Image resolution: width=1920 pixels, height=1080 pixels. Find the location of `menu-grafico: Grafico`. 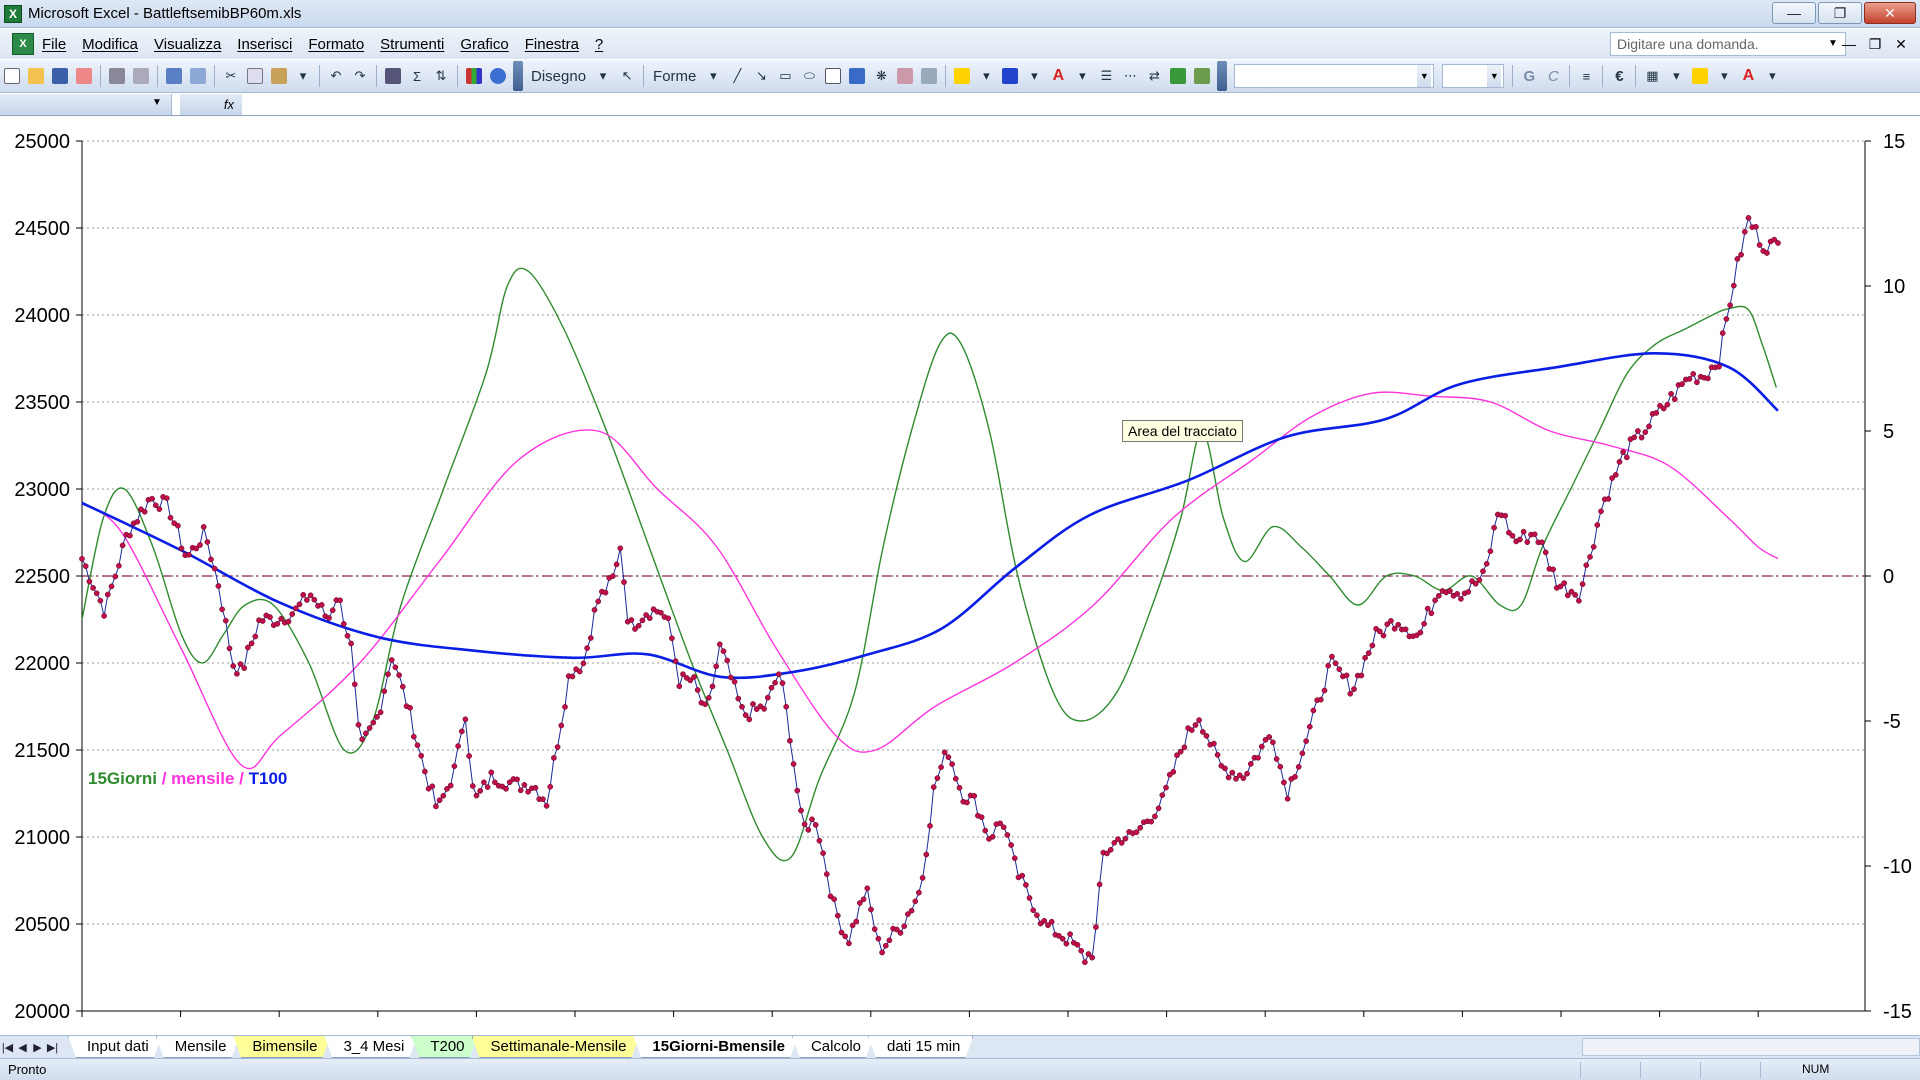

menu-grafico: Grafico is located at coordinates (484, 44).